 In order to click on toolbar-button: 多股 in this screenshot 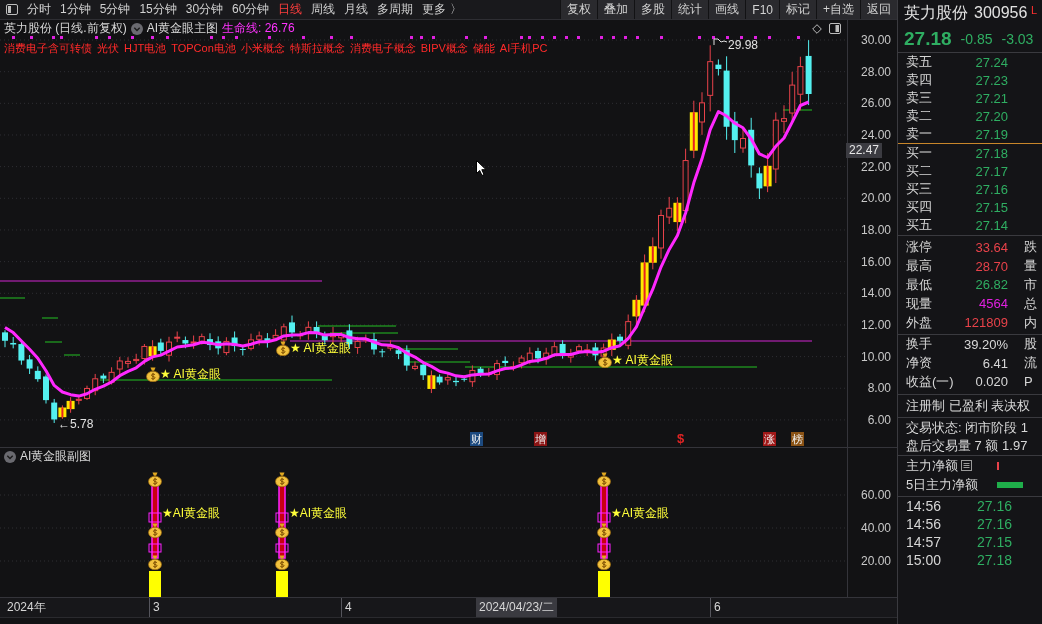, I will do `click(653, 9)`.